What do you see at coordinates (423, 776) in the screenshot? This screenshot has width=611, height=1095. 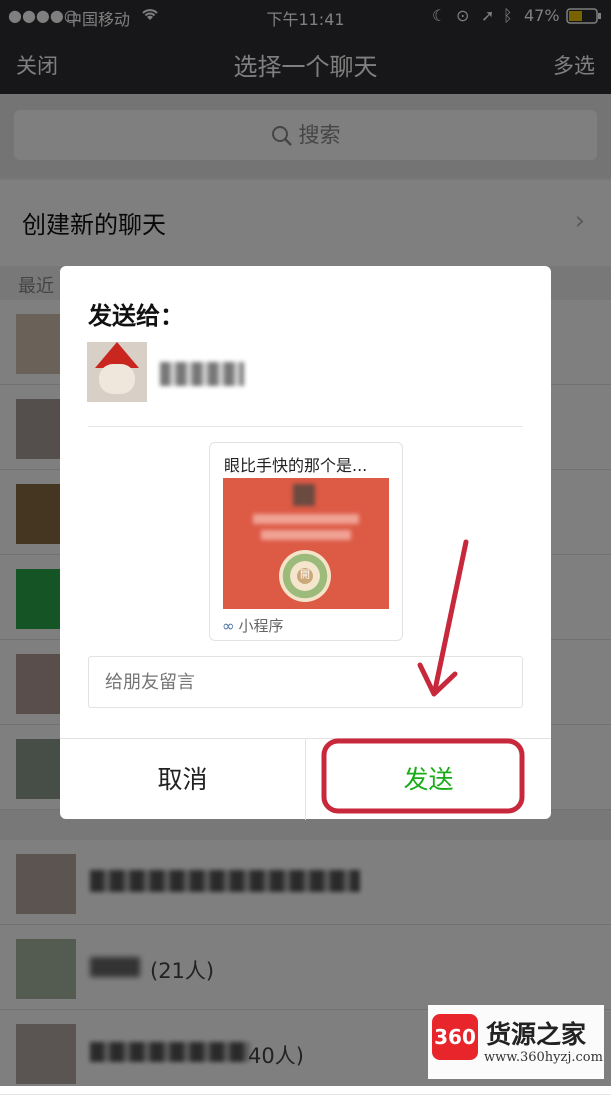 I see `send-highlight-box` at bounding box center [423, 776].